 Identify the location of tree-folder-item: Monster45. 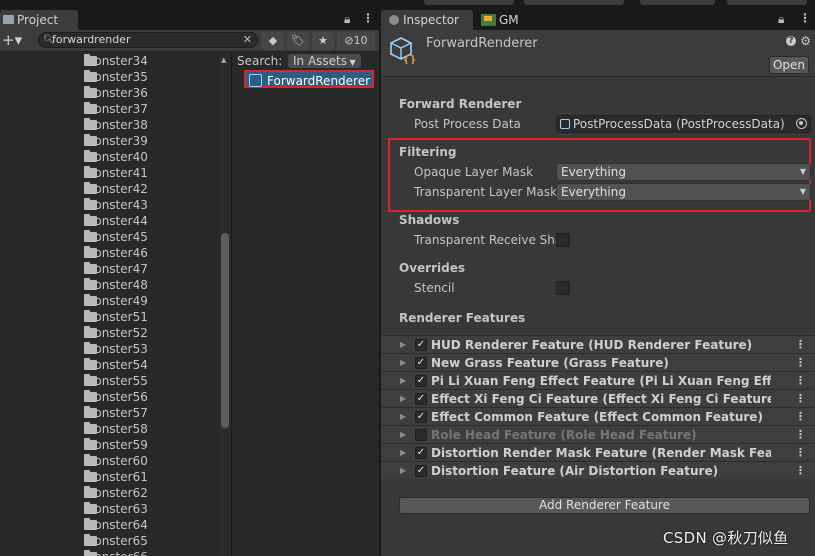
(115, 237).